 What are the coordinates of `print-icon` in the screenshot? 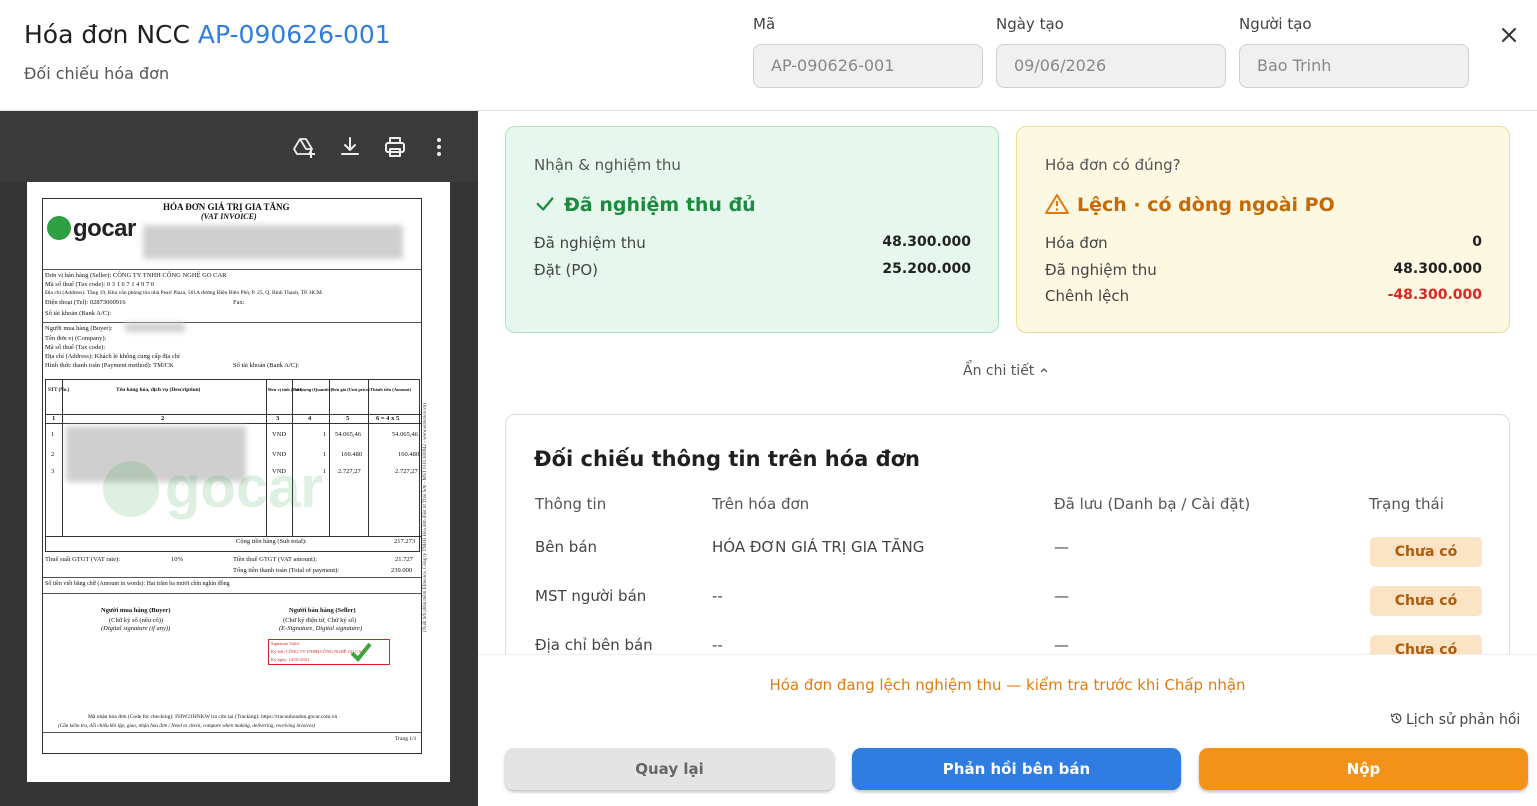 It's located at (395, 147).